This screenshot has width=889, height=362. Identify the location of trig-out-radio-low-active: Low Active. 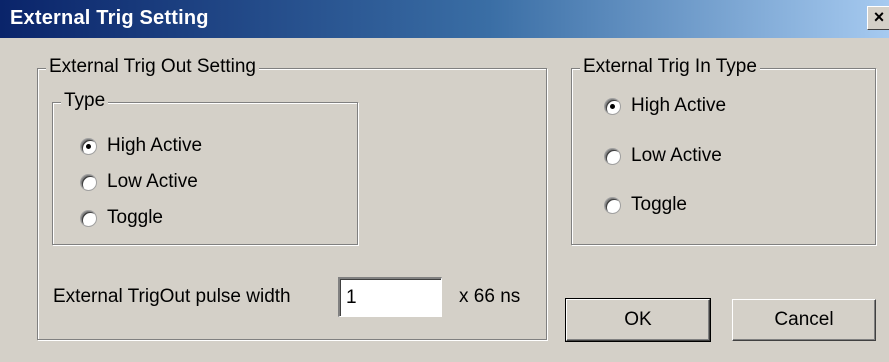
(139, 182).